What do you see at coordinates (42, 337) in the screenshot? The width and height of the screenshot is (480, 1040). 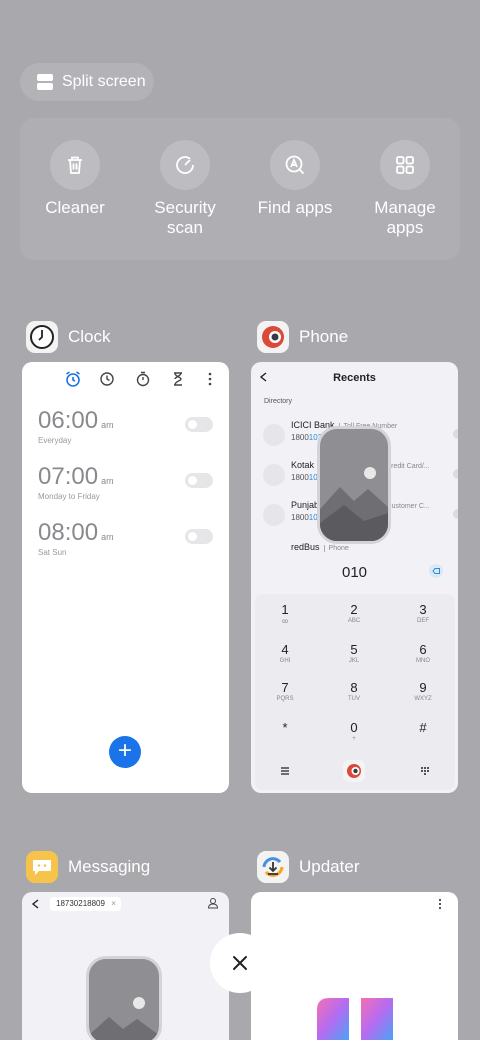 I see `clock-app-icon` at bounding box center [42, 337].